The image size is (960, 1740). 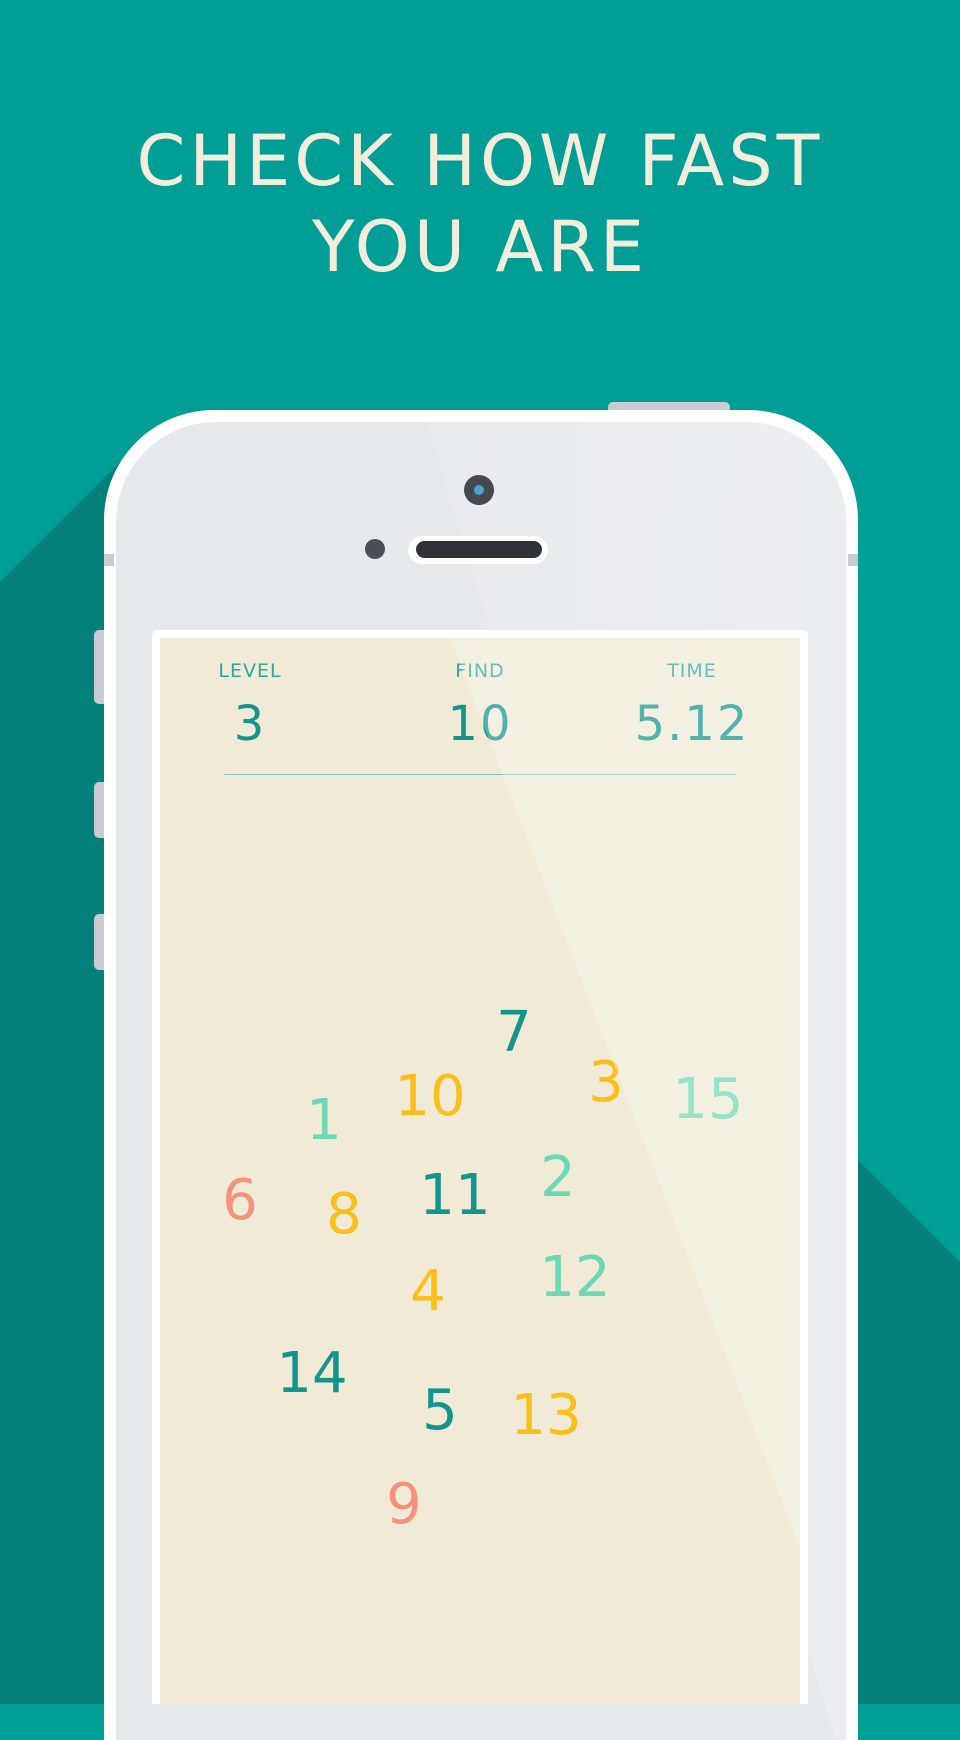 What do you see at coordinates (454, 1196) in the screenshot?
I see `number-tile-11: 11` at bounding box center [454, 1196].